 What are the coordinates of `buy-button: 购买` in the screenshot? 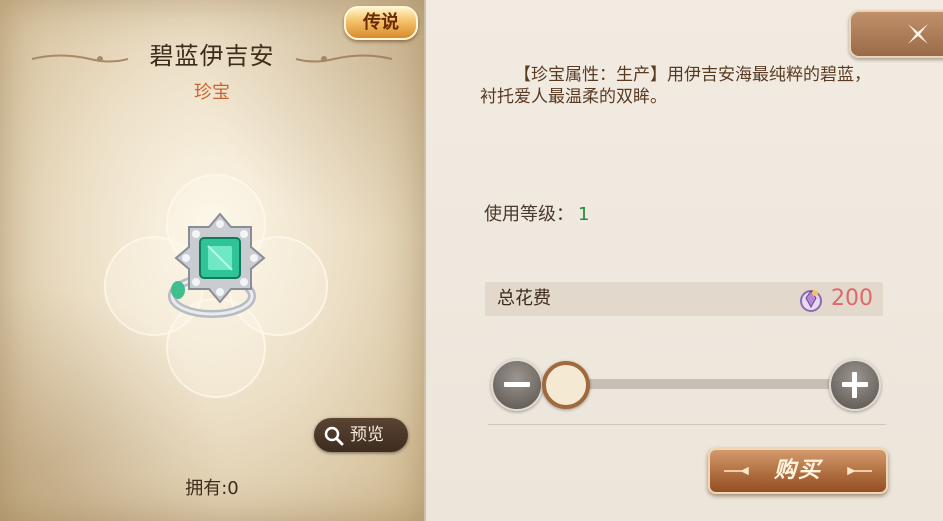 It's located at (798, 471).